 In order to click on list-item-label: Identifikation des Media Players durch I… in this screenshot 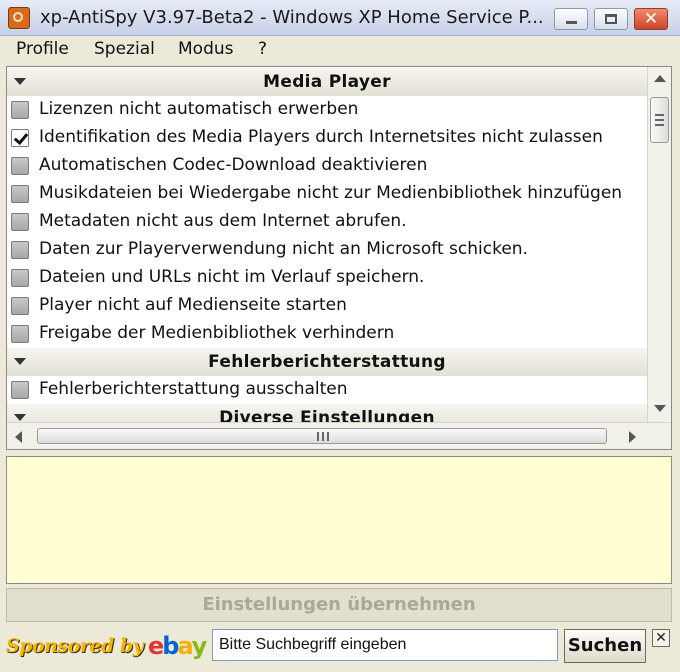, I will do `click(321, 137)`.